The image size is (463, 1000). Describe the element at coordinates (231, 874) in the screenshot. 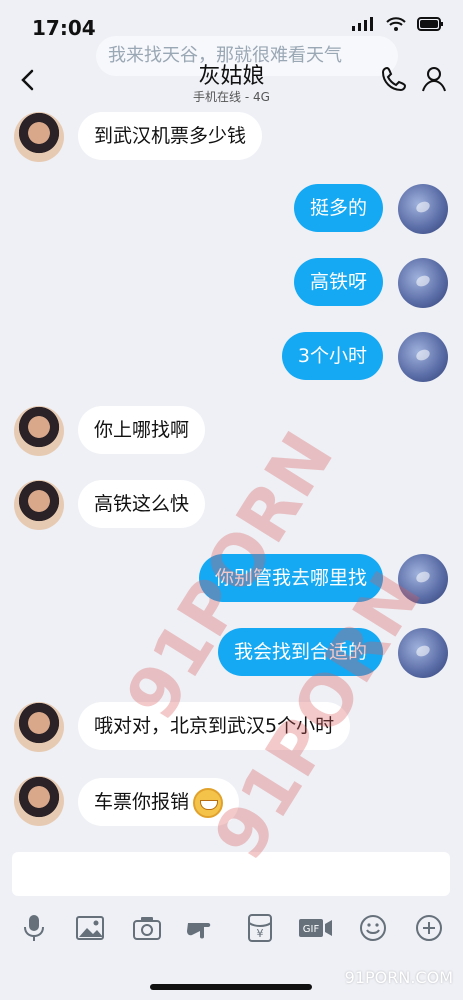

I see `message-input` at that location.